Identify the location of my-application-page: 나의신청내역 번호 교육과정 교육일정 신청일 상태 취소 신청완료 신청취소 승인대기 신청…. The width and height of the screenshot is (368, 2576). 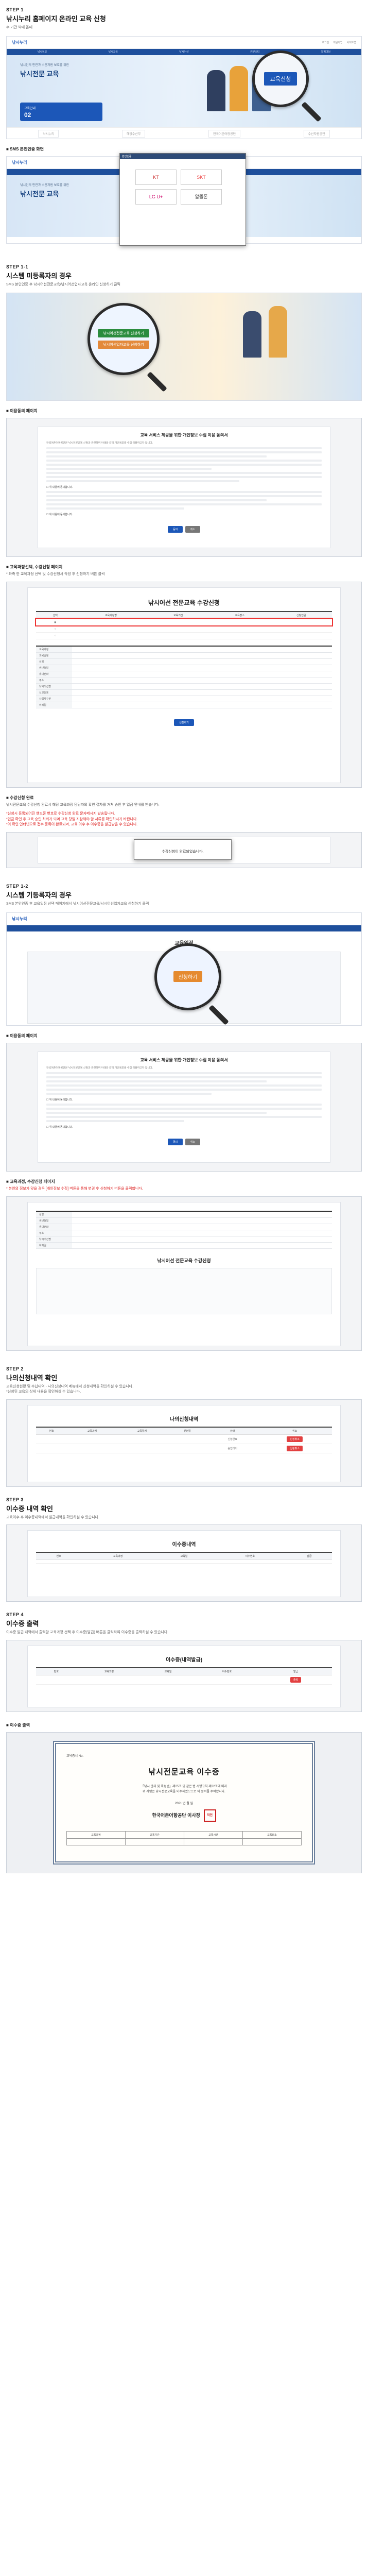
(184, 1443).